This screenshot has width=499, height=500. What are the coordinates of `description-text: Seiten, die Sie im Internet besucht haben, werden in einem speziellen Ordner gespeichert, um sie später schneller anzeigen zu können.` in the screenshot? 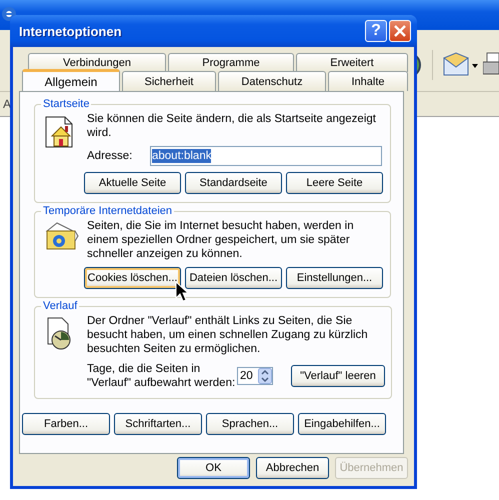 It's located at (221, 240).